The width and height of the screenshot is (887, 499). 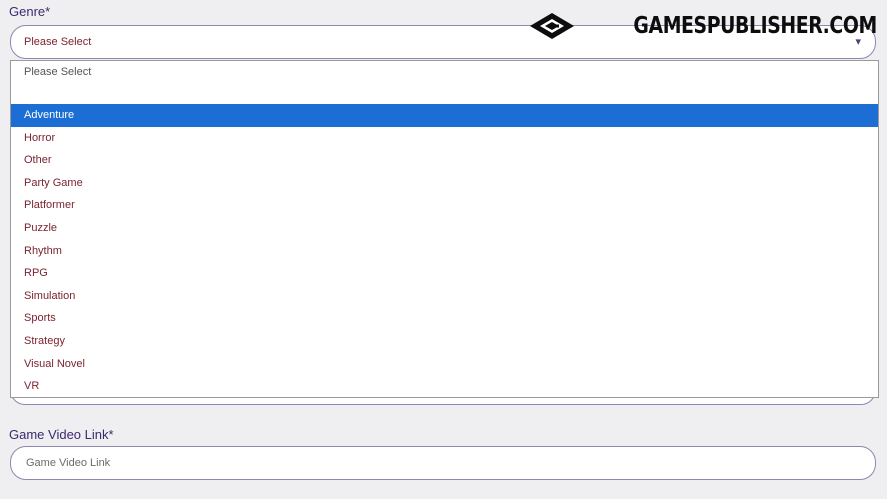 I want to click on genre-option-horror: Horror, so click(x=444, y=138).